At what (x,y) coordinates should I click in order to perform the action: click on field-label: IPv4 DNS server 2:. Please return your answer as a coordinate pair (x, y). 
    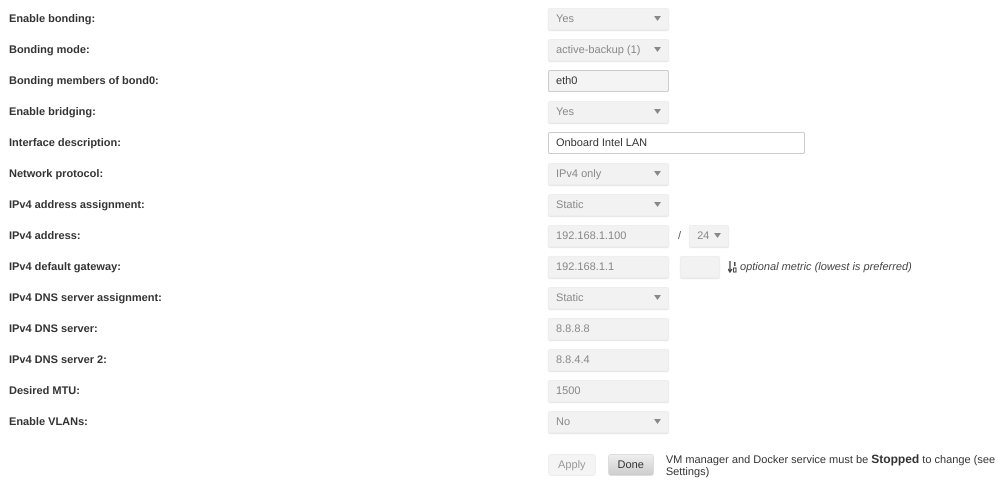
    Looking at the image, I should click on (58, 360).